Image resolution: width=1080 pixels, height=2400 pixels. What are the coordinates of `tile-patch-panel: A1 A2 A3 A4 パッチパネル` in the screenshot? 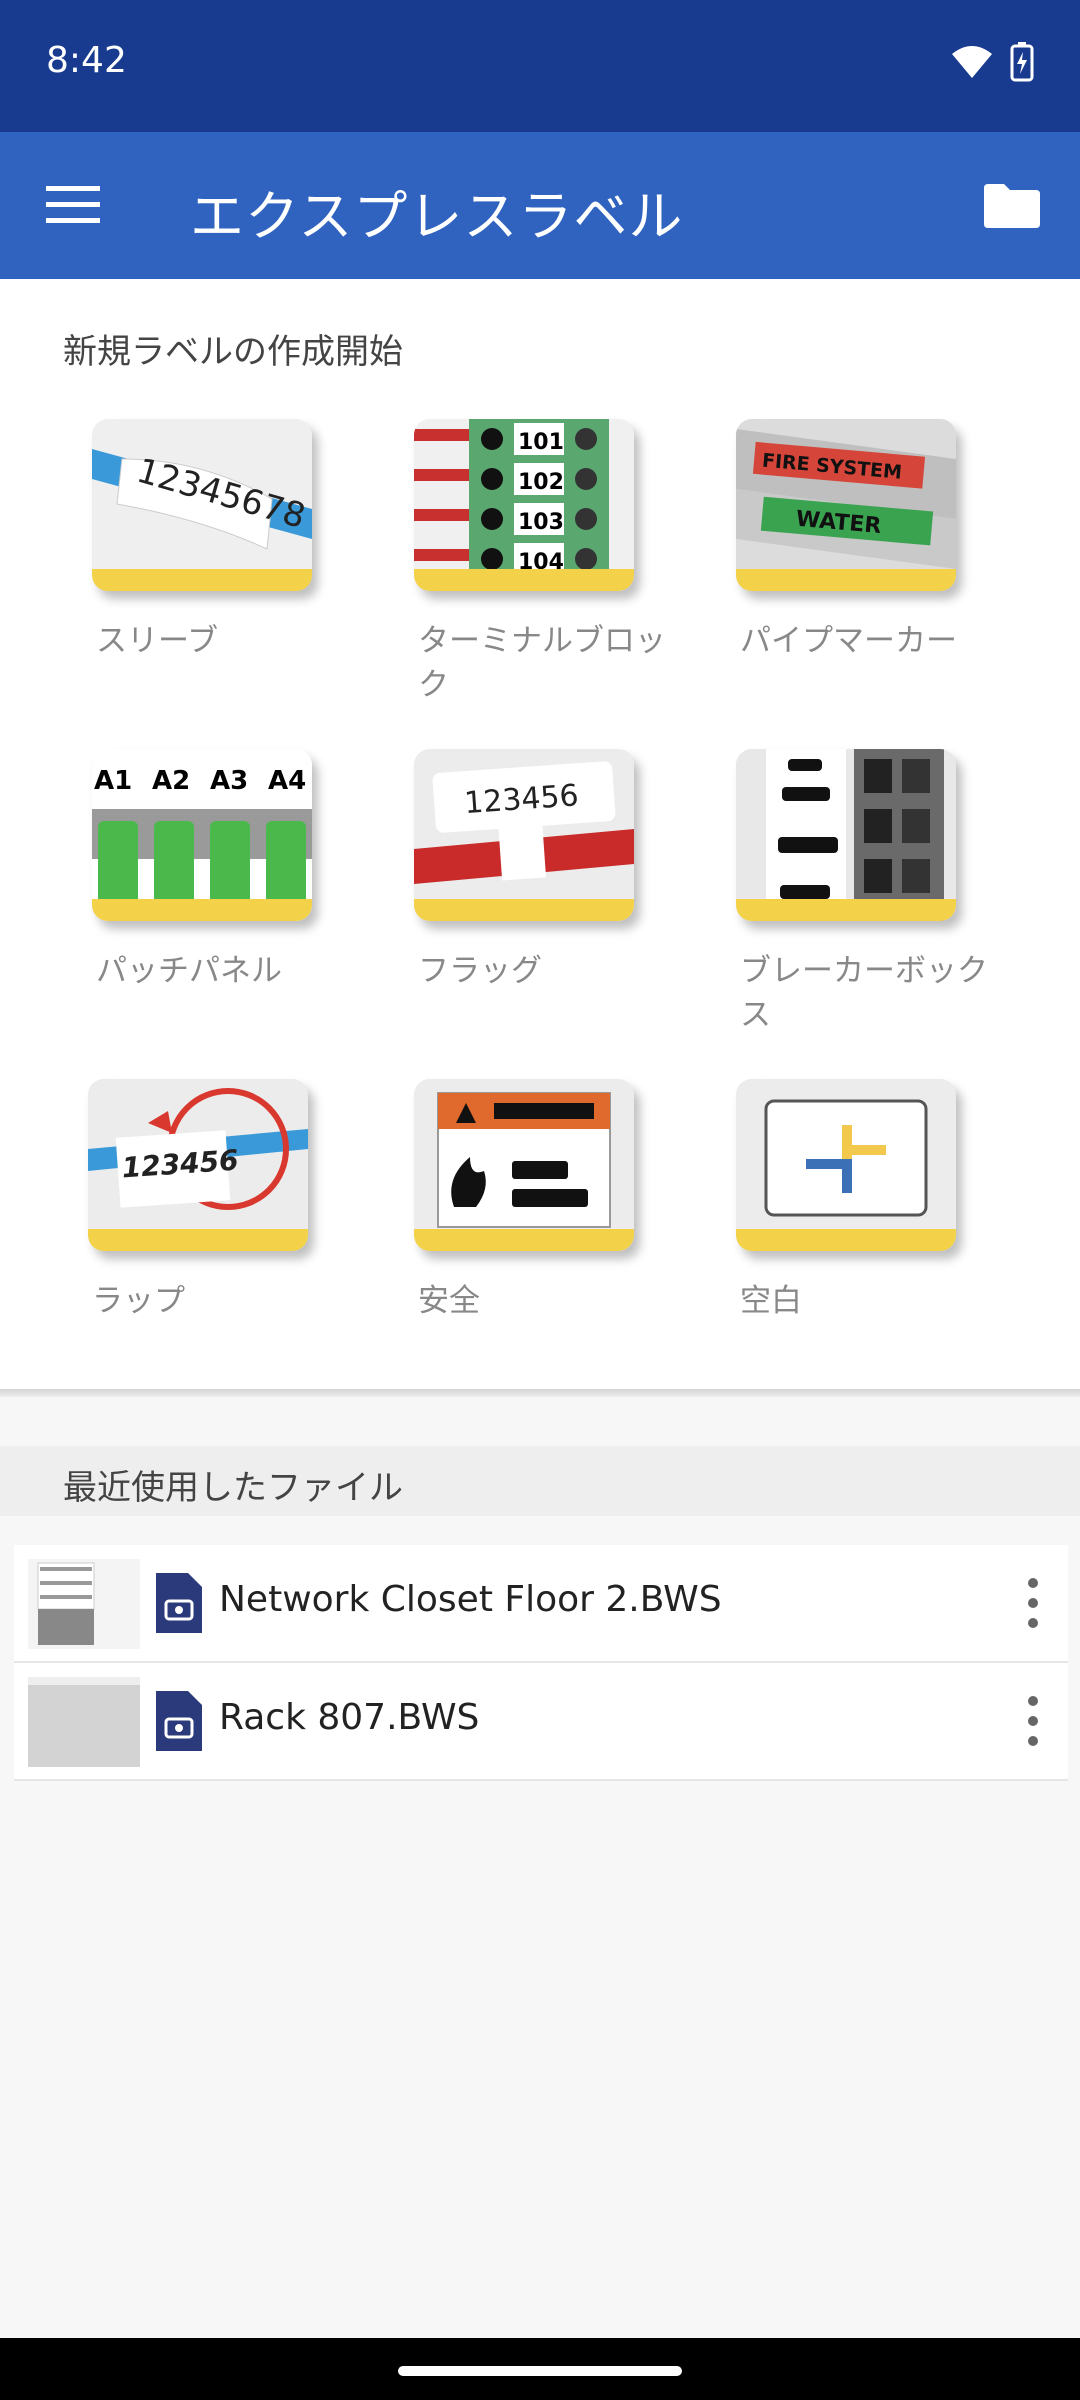 It's located at (212, 909).